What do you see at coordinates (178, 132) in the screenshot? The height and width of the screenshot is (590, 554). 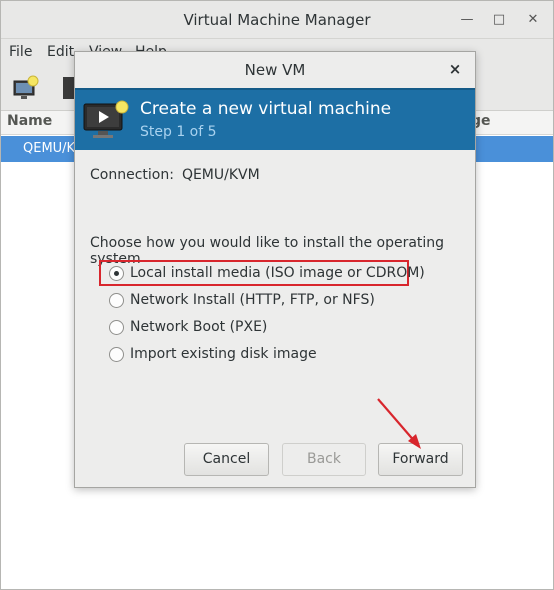 I see `banner-step: Step 1 of 5` at bounding box center [178, 132].